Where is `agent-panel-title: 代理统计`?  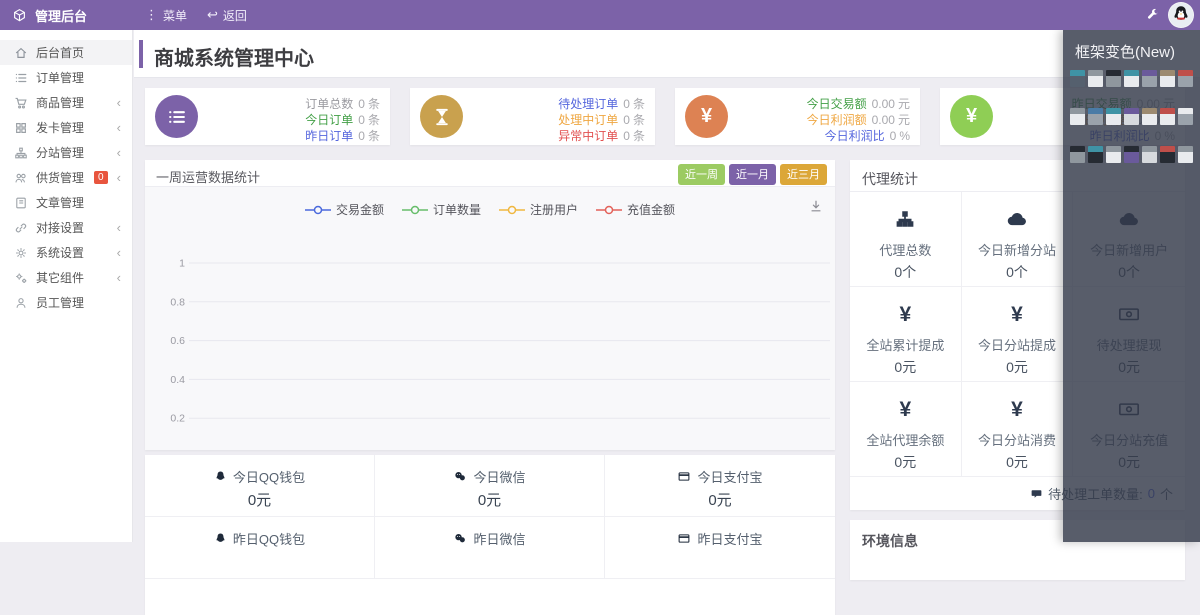
agent-panel-title: 代理统计 is located at coordinates (890, 179).